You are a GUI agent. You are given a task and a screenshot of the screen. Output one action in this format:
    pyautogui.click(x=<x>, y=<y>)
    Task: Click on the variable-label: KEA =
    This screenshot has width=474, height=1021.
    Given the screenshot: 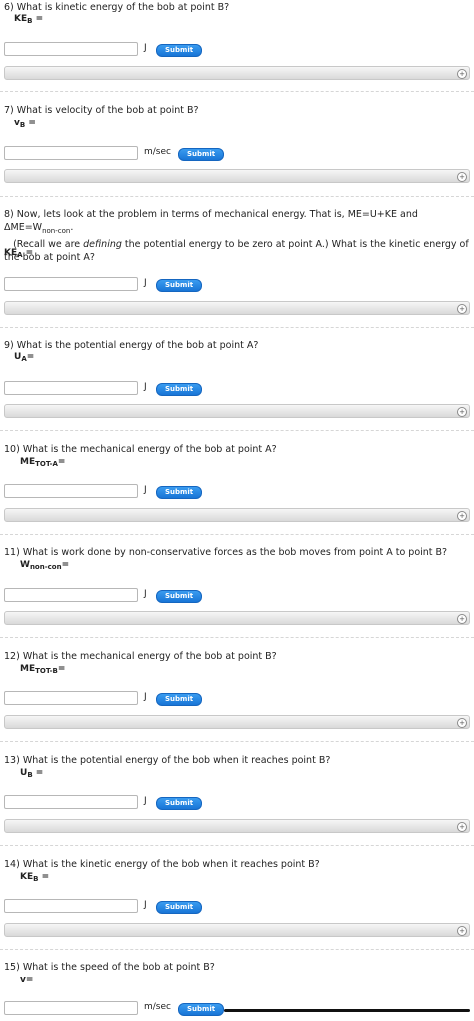 What is the action you would take?
    pyautogui.click(x=19, y=253)
    